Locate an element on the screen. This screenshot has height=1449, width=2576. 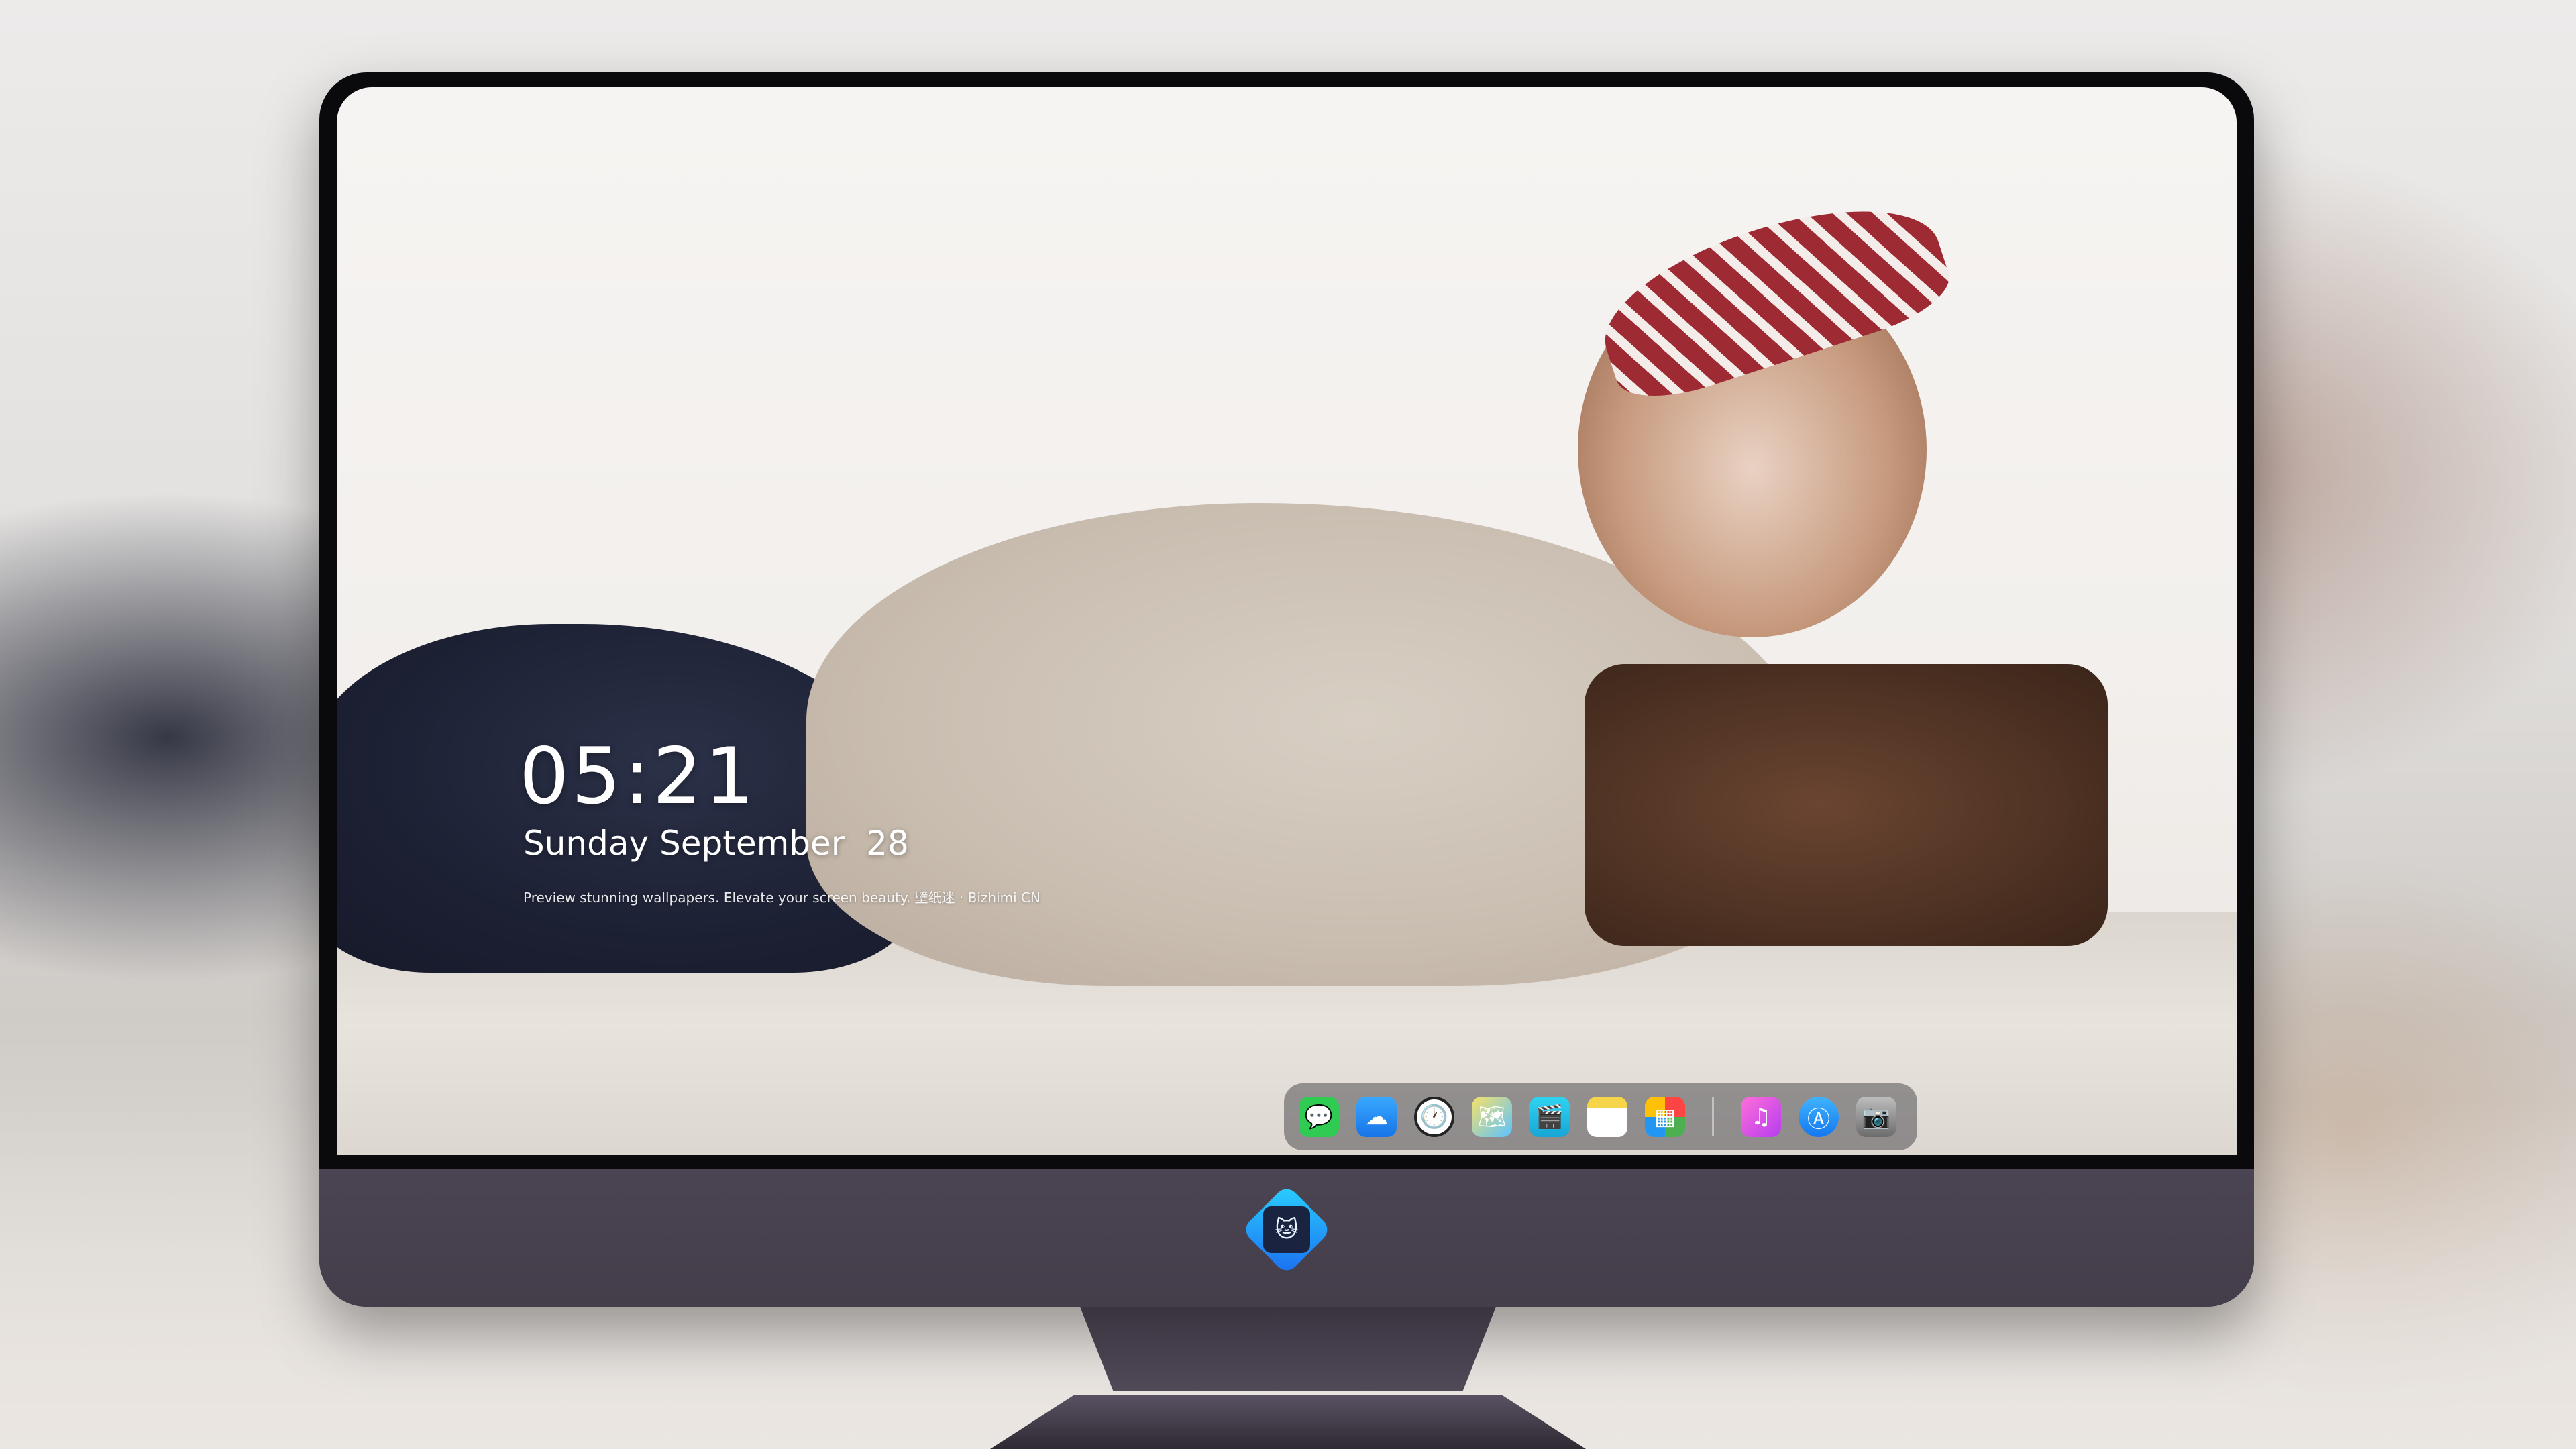
camera-icon: 📷 is located at coordinates (1876, 1117).